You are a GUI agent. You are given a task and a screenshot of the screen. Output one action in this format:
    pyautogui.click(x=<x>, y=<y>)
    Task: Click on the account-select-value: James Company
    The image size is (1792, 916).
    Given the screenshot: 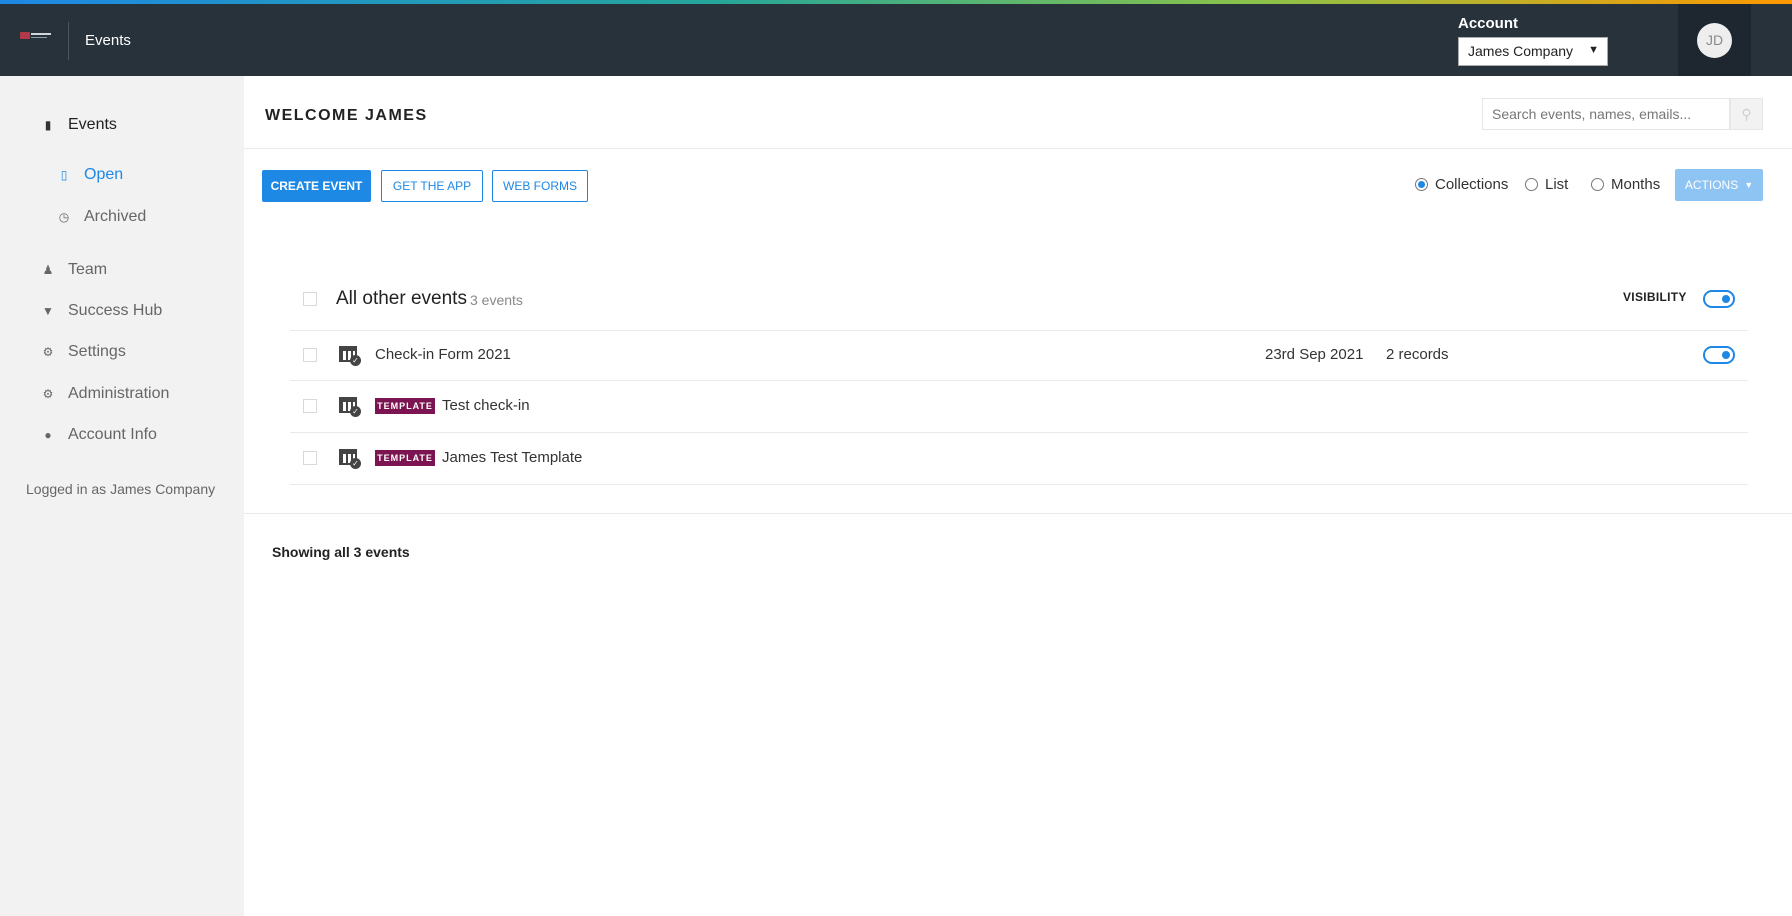 What is the action you would take?
    pyautogui.click(x=1521, y=51)
    